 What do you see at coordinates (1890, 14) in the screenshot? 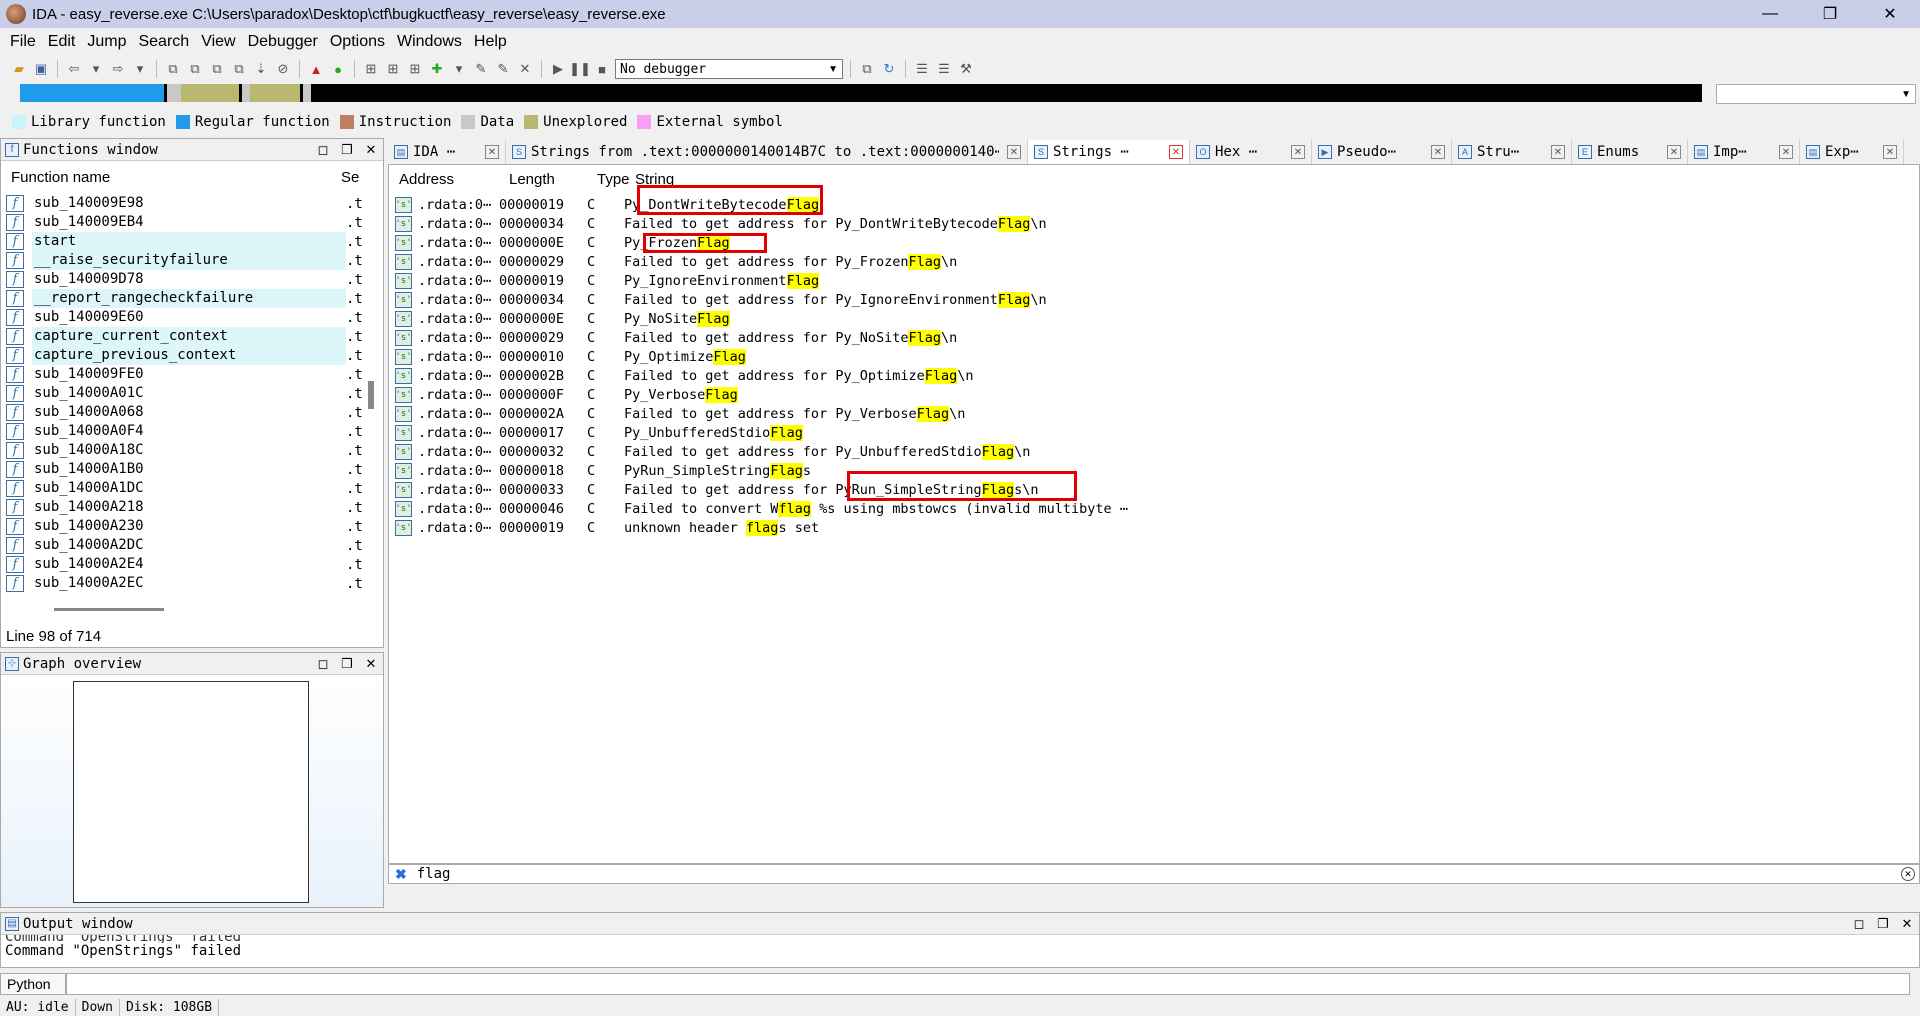
I see `close-button: ✕` at bounding box center [1890, 14].